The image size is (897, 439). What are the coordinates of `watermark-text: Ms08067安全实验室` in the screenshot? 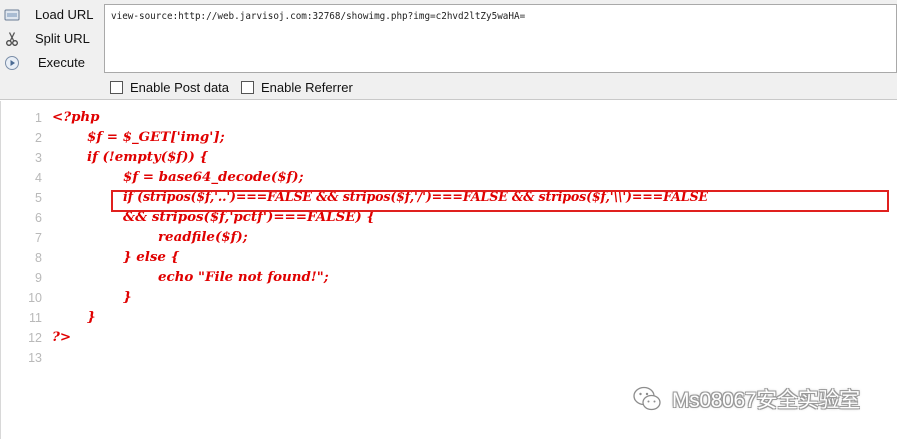 It's located at (766, 400).